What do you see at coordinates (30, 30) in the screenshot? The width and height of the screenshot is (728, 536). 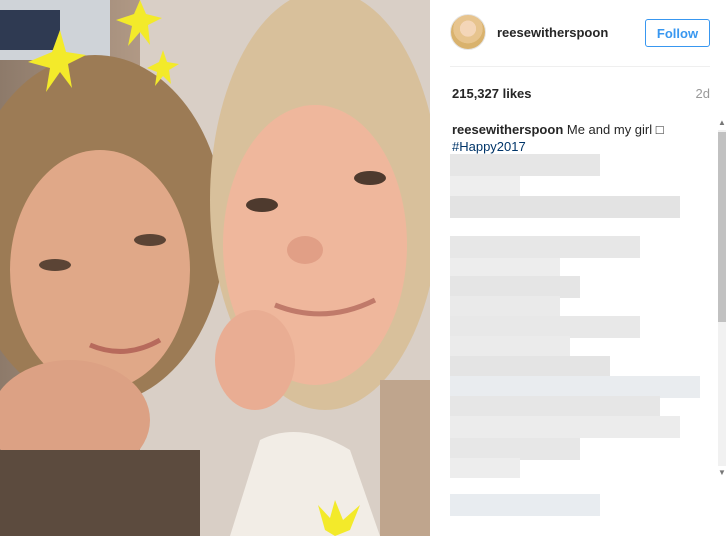 I see `photo-window-frame` at bounding box center [30, 30].